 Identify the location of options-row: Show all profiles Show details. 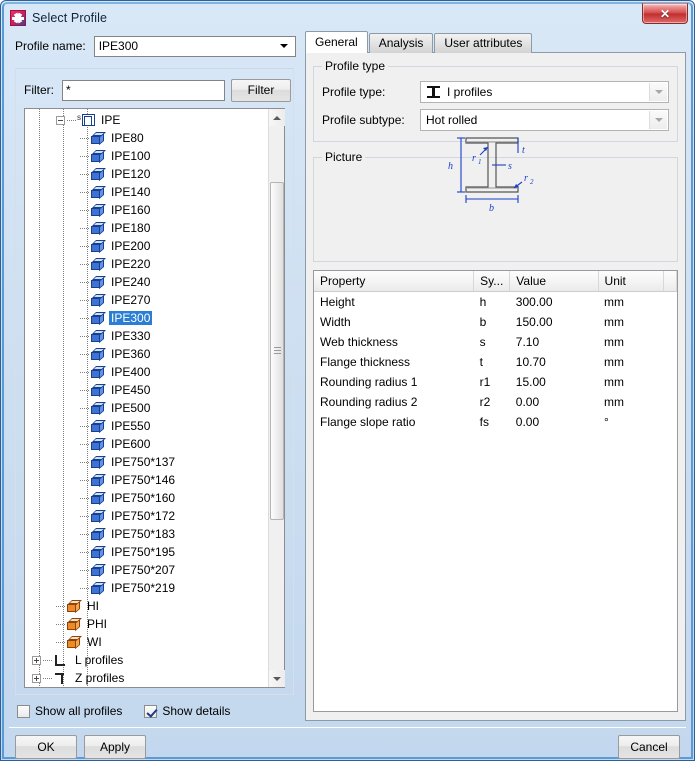
(155, 711).